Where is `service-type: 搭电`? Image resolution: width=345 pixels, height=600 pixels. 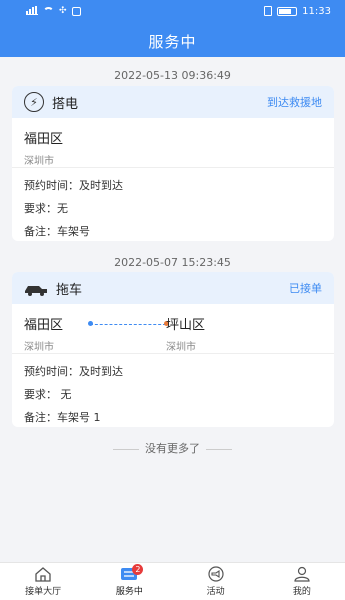 service-type: 搭电 is located at coordinates (65, 104).